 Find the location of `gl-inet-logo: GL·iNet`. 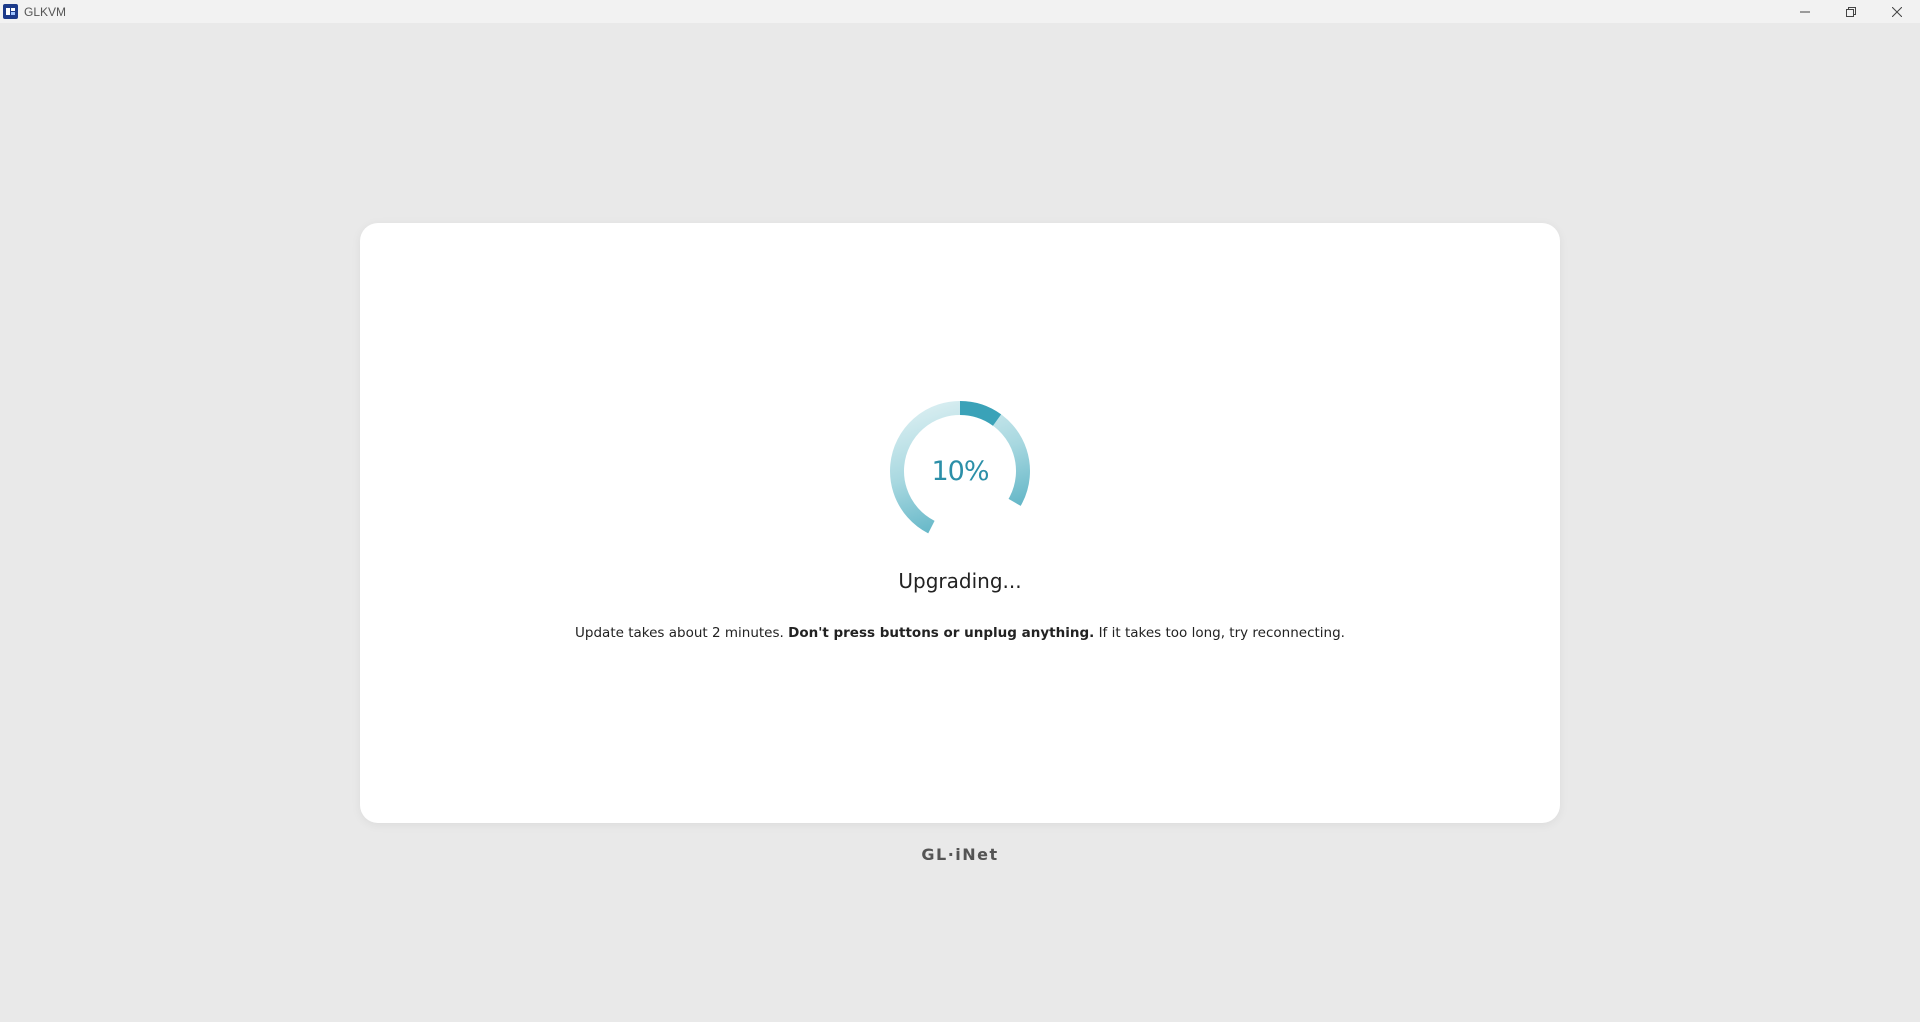

gl-inet-logo: GL·iNet is located at coordinates (960, 854).